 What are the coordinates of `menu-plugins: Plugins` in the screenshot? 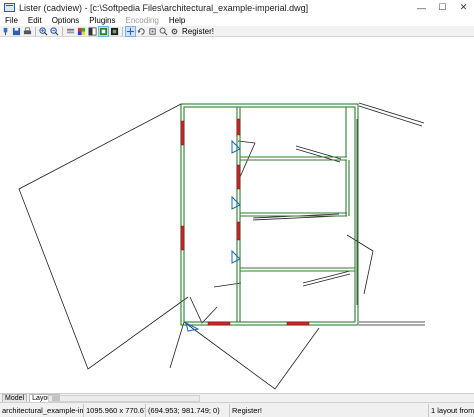 It's located at (102, 20).